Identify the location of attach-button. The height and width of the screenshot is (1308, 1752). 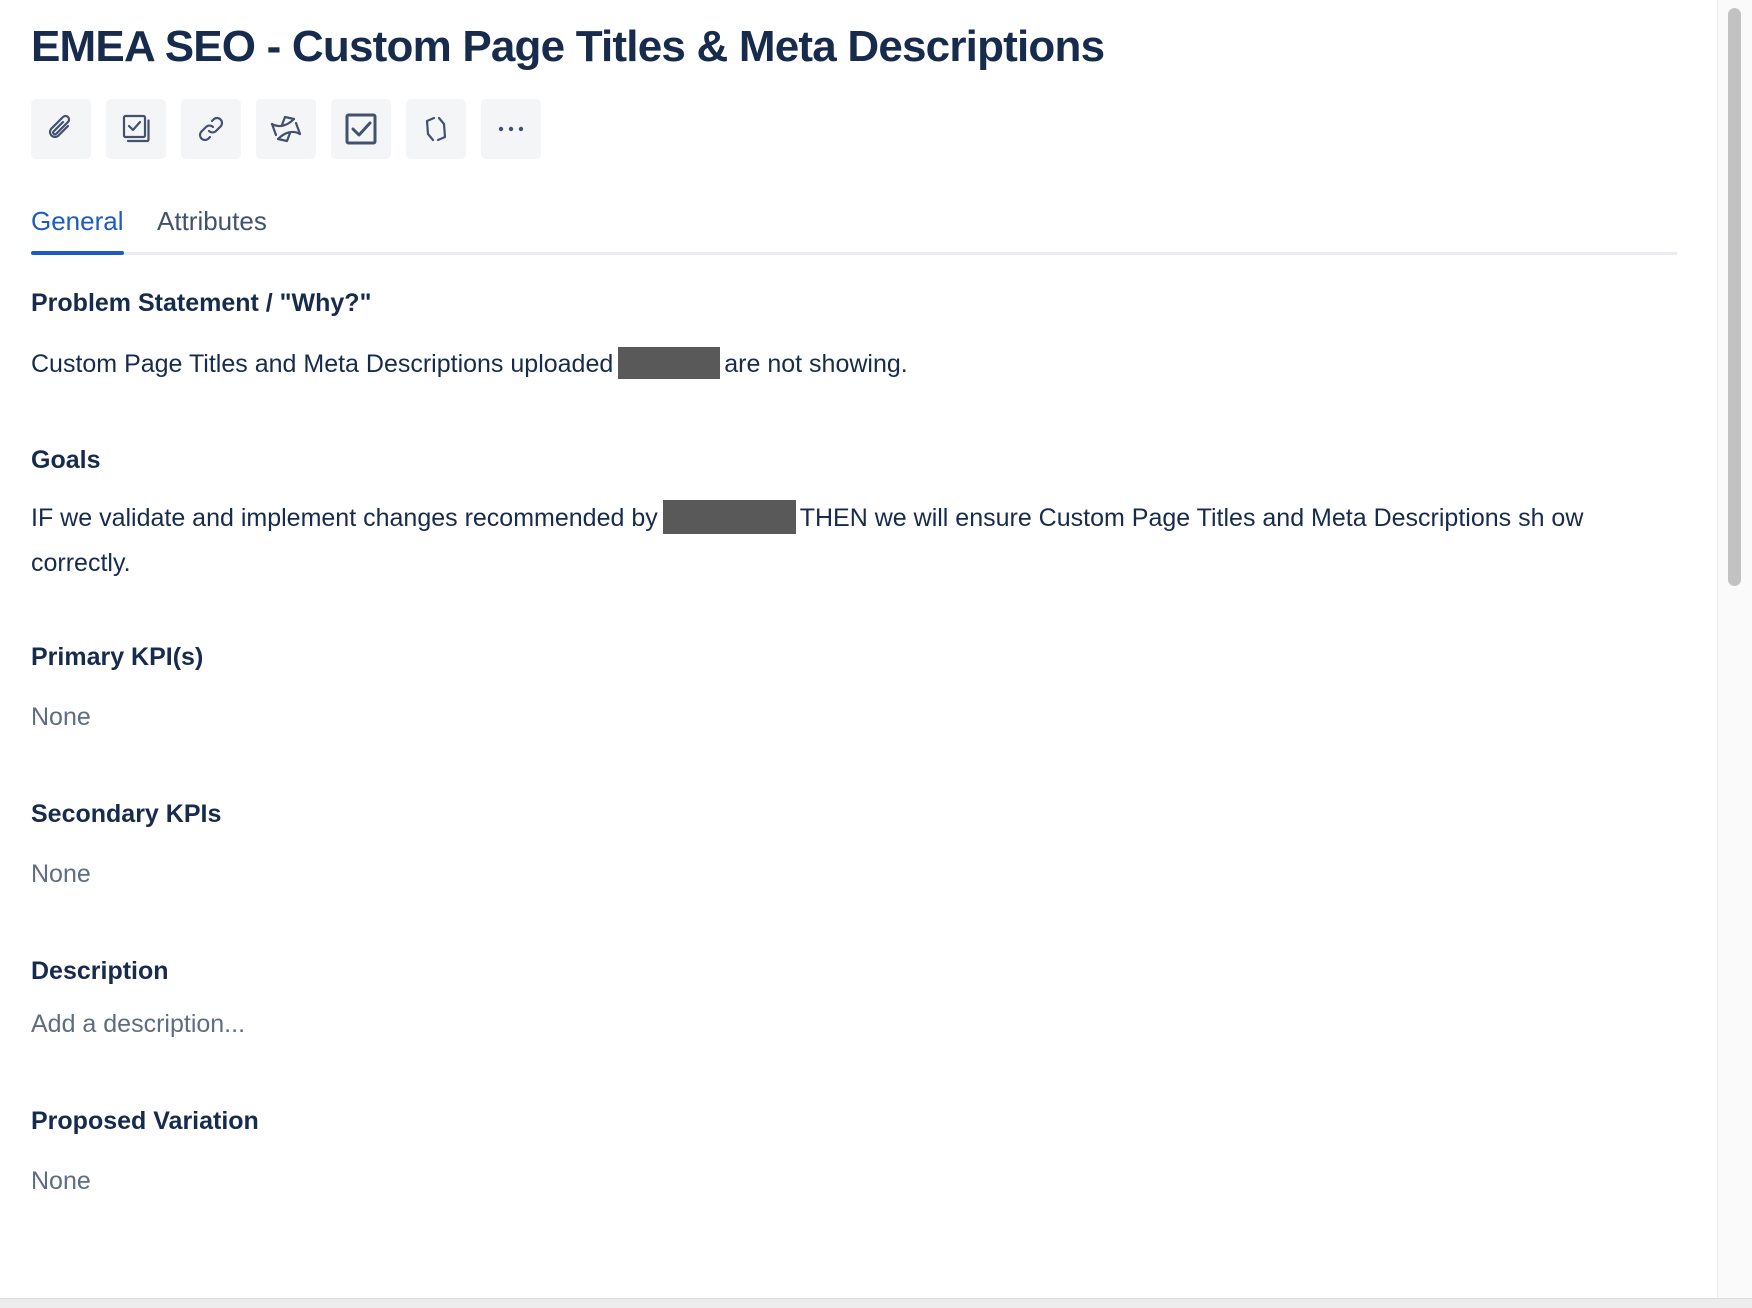
(61, 129).